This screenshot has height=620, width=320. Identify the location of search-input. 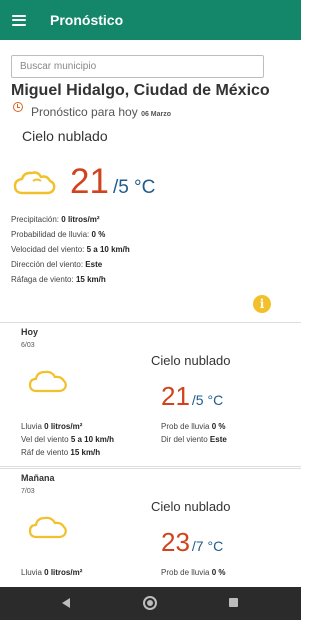
(137, 66).